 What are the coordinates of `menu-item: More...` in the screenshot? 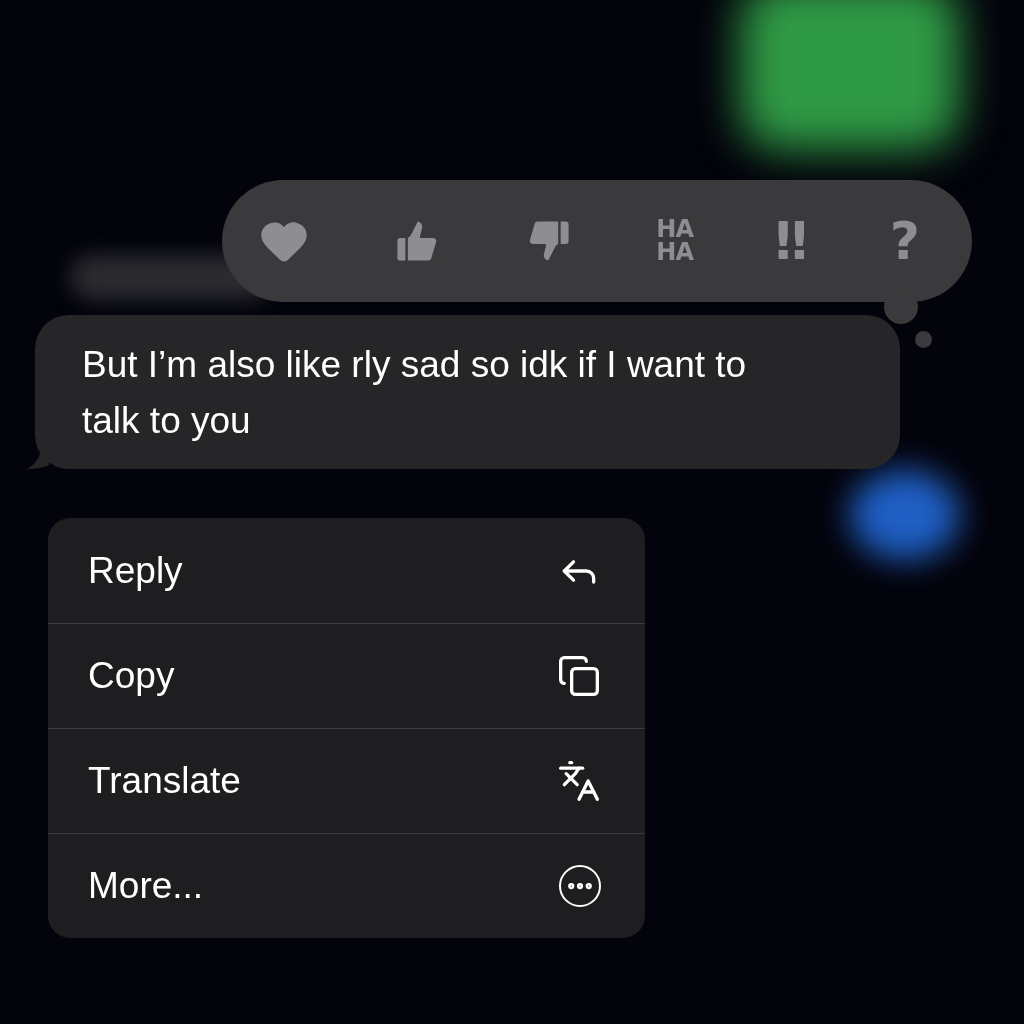 It's located at (346, 885).